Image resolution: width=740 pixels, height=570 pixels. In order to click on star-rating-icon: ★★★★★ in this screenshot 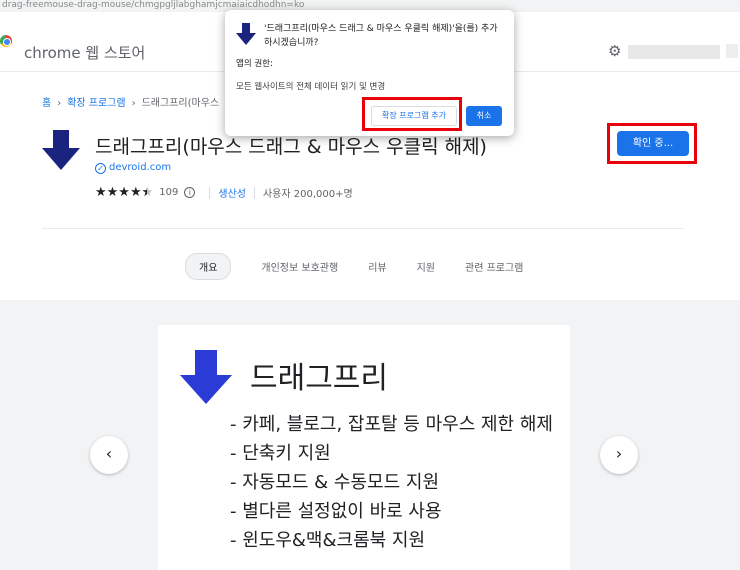, I will do `click(124, 192)`.